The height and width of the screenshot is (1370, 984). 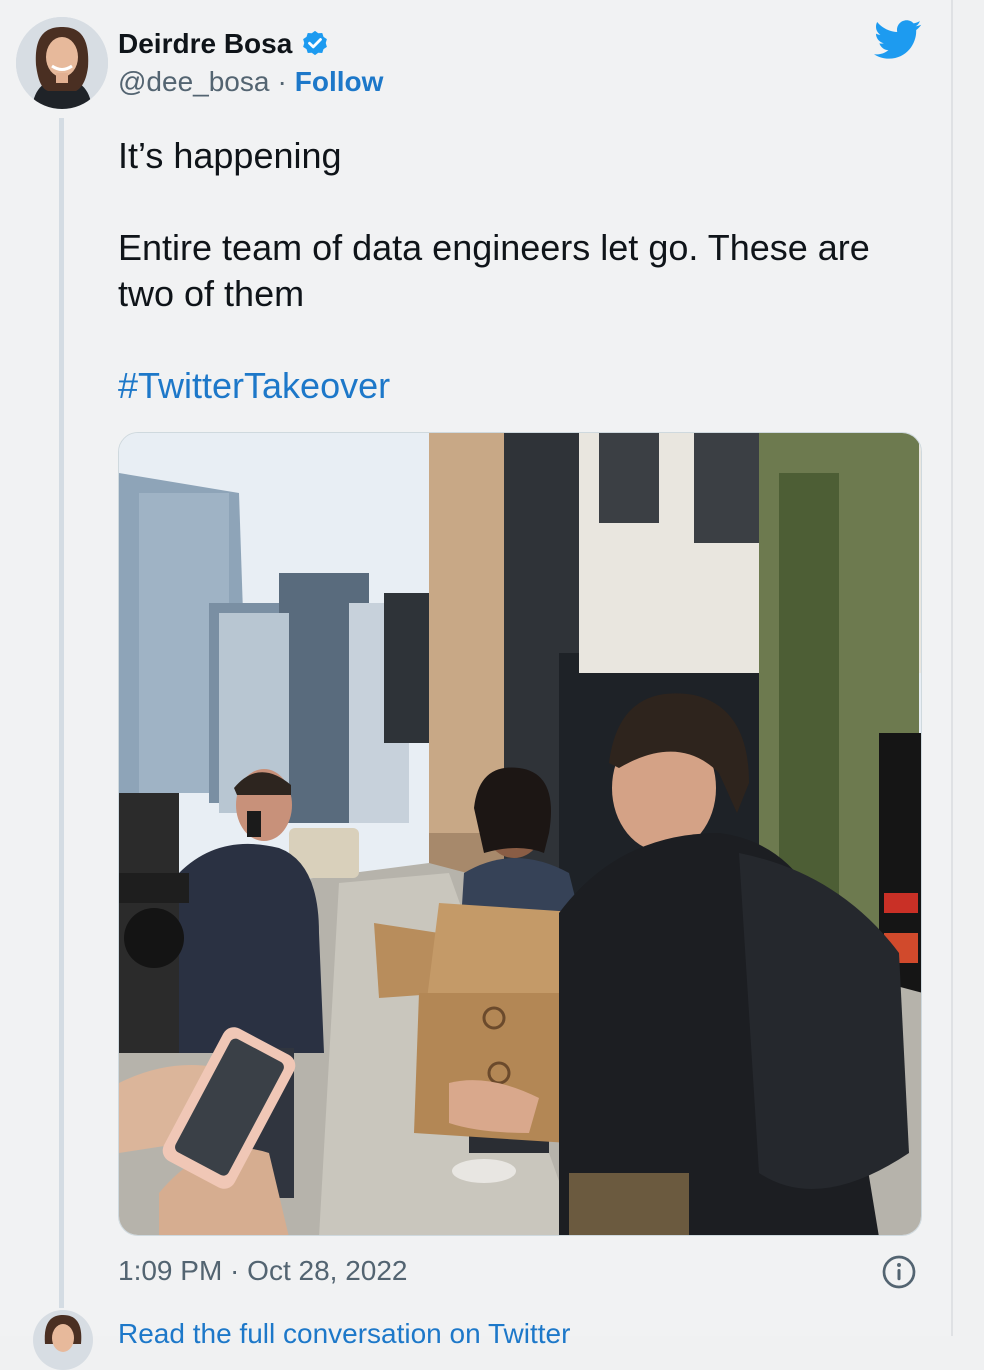 What do you see at coordinates (263, 1271) in the screenshot?
I see `tweet-timestamp: 1:09 PM · Oct 28, 2022` at bounding box center [263, 1271].